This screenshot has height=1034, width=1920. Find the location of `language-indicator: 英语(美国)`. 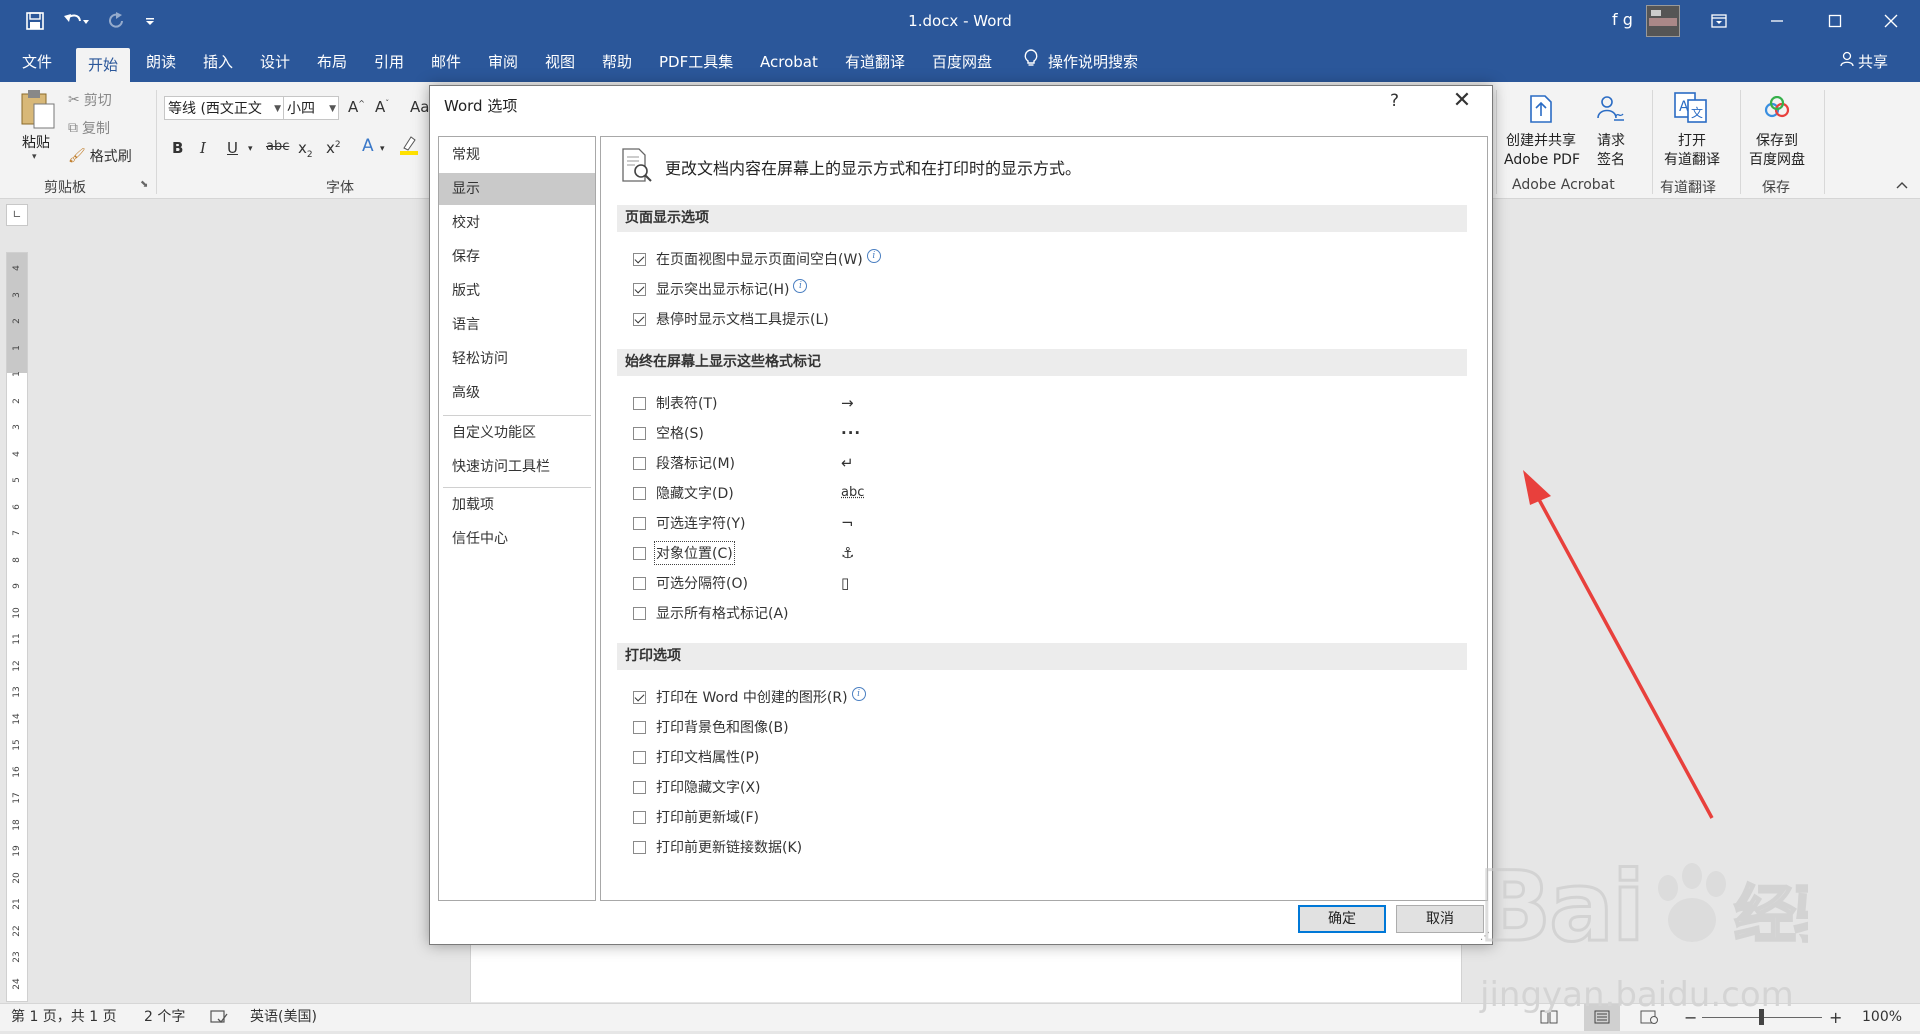

language-indicator: 英语(美国) is located at coordinates (283, 1017).